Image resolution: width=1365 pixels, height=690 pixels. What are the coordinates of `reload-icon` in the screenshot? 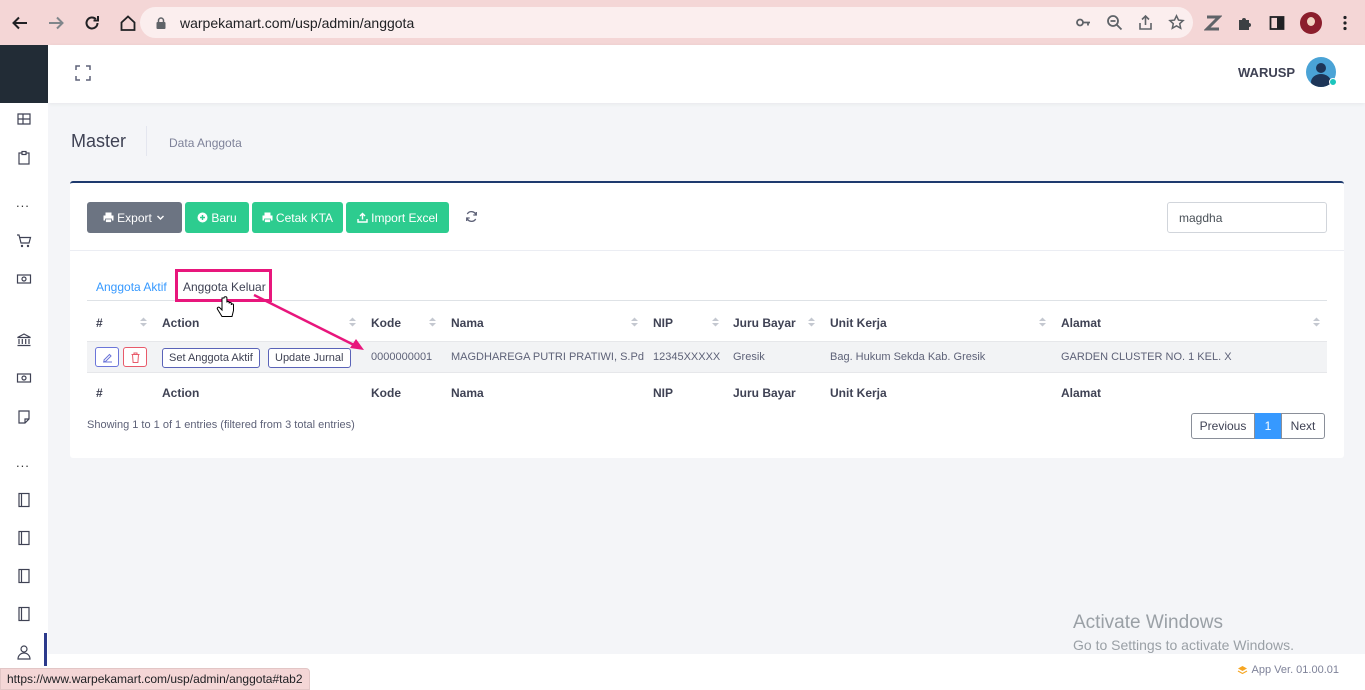 It's located at (92, 22).